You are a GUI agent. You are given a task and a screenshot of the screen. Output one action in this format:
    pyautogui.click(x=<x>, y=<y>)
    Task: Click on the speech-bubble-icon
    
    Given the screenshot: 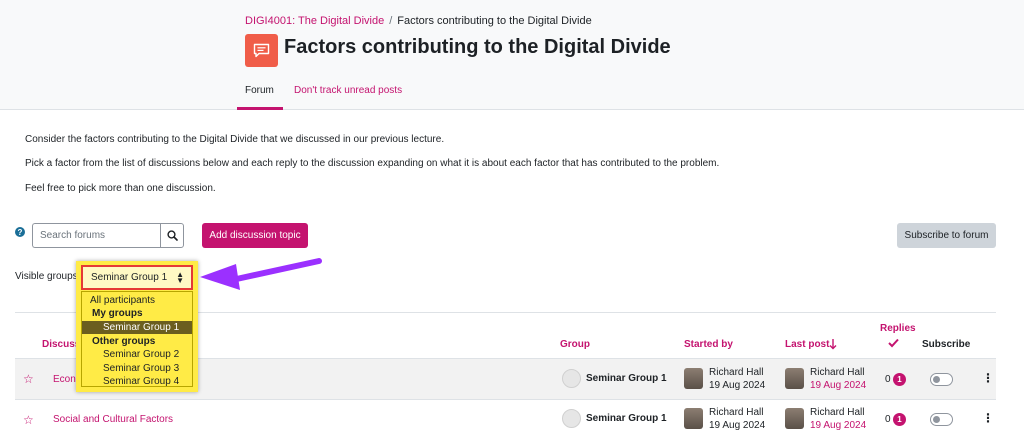 What is the action you would take?
    pyautogui.click(x=261, y=50)
    